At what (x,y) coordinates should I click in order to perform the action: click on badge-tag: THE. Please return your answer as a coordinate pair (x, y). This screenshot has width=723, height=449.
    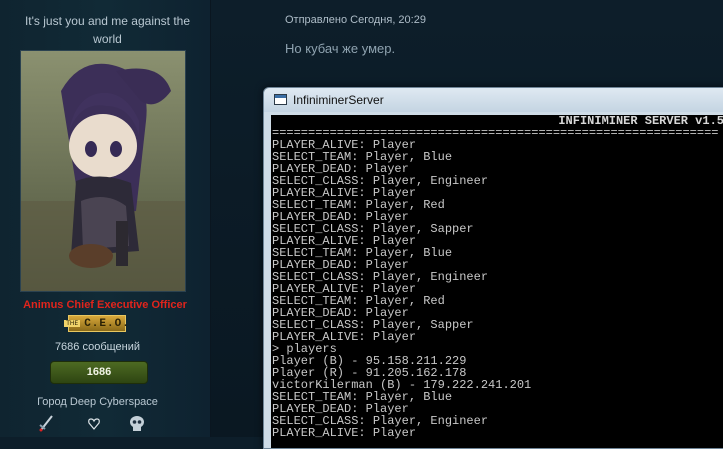
    Looking at the image, I should click on (72, 323).